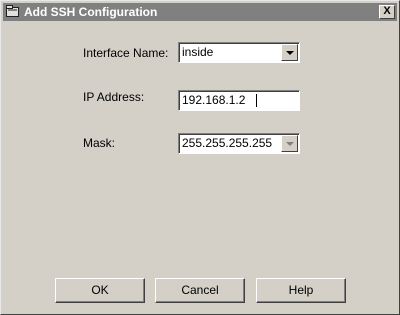 Image resolution: width=400 pixels, height=315 pixels. Describe the element at coordinates (227, 143) in the screenshot. I see `mask-value: 255.255.255.255` at that location.